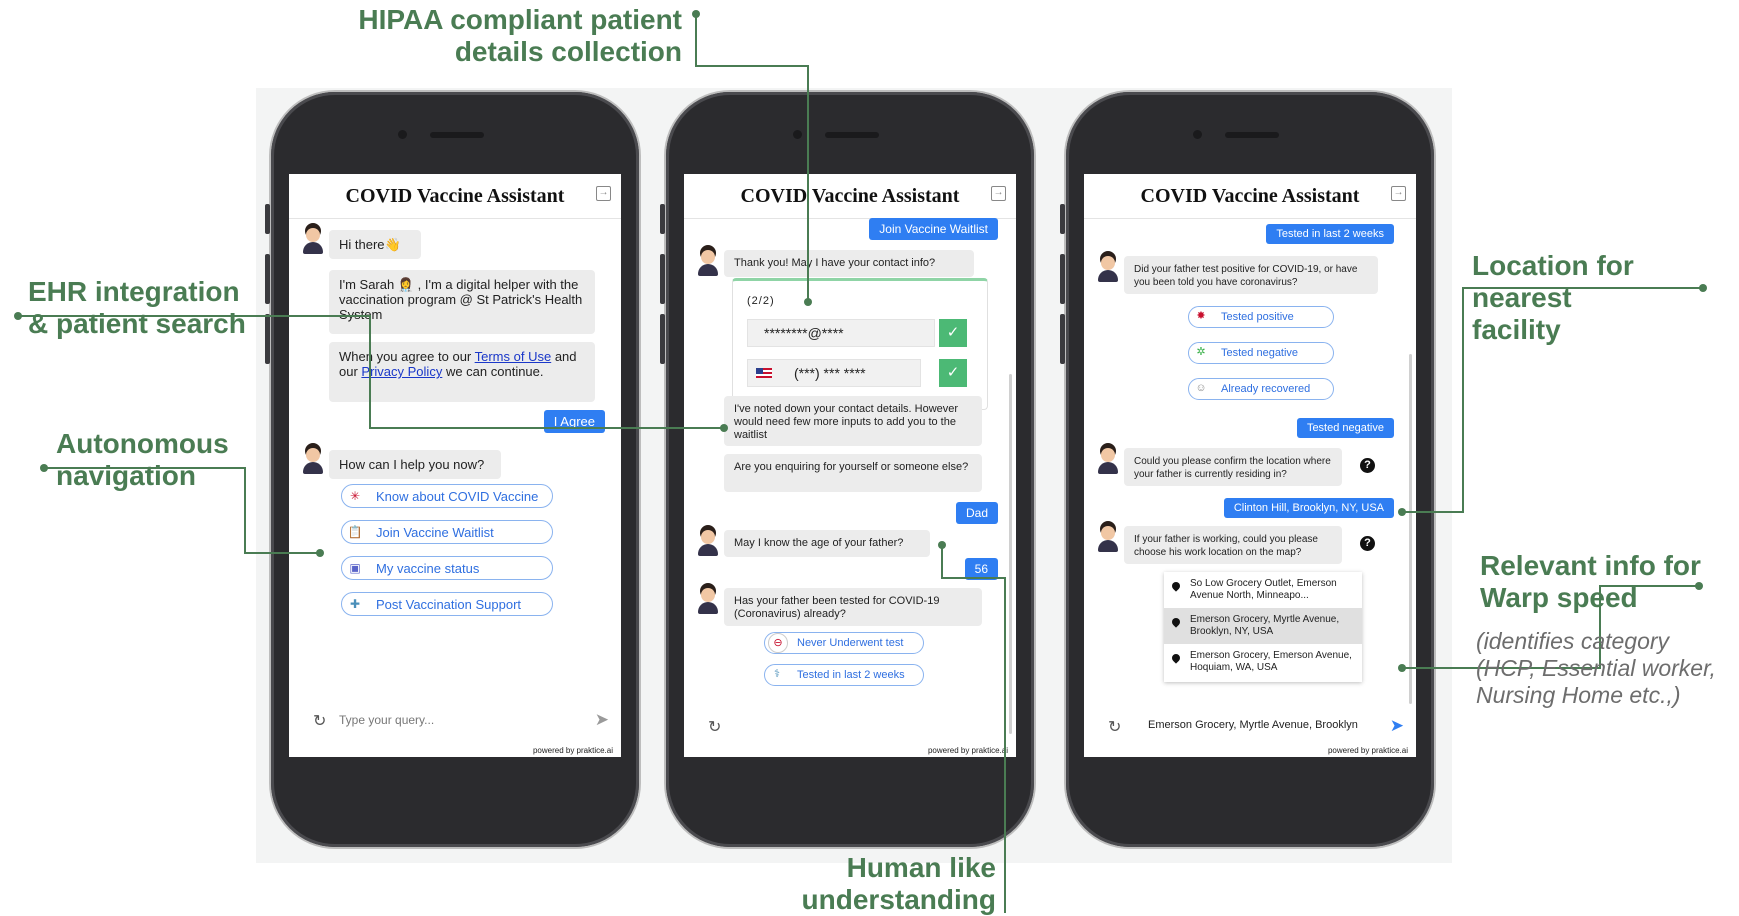  Describe the element at coordinates (1553, 297) in the screenshot. I see `annotation-location: Location for nearest facility` at that location.